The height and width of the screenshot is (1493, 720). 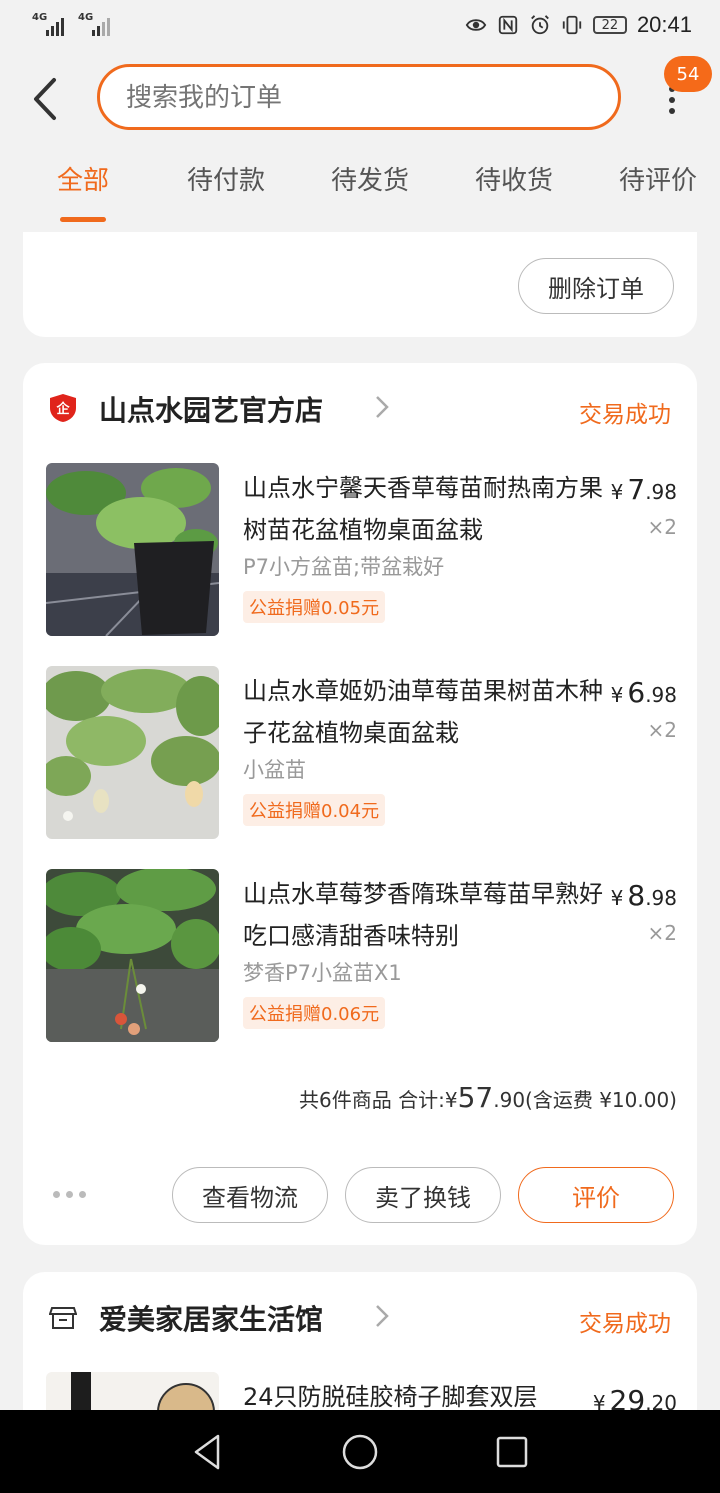 I want to click on shipping-fee: (含运费 ¥10.00), so click(x=601, y=1100).